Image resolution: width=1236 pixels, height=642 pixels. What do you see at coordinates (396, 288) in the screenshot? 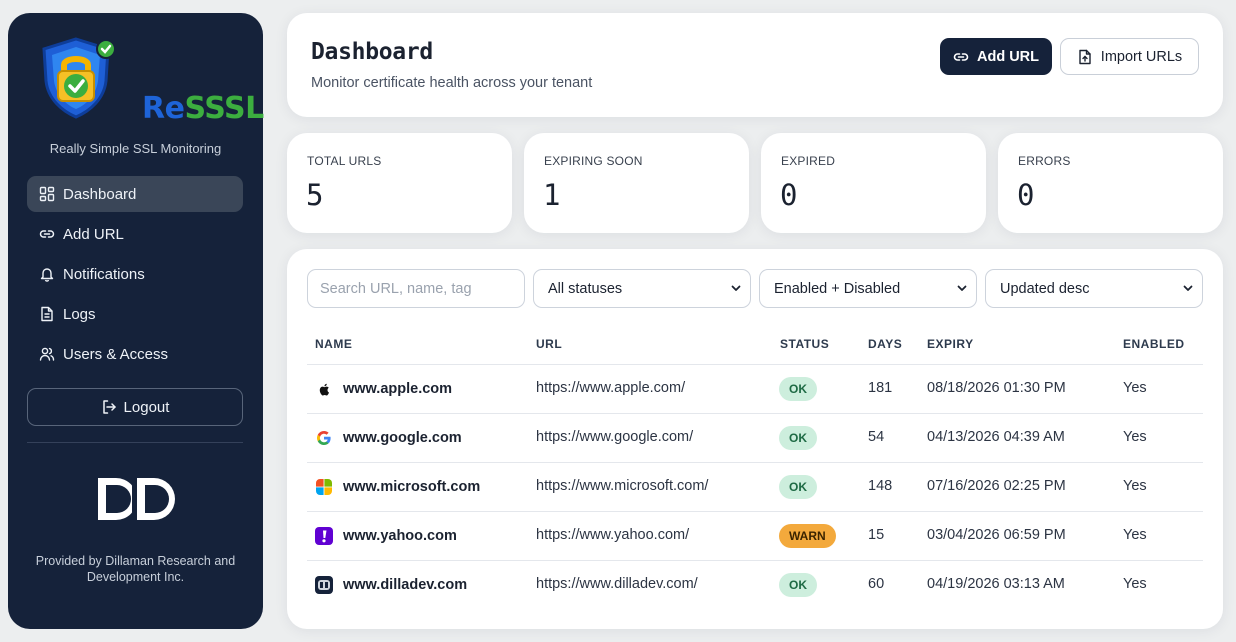
I see `search-placeholder: Search URL, name, tag` at bounding box center [396, 288].